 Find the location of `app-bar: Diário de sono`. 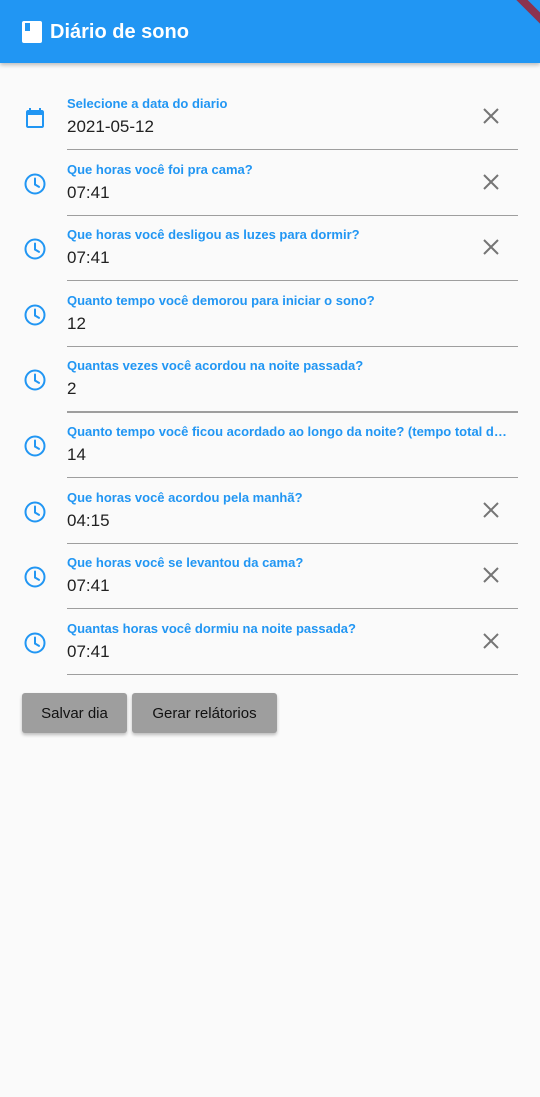

app-bar: Diário de sono is located at coordinates (270, 31).